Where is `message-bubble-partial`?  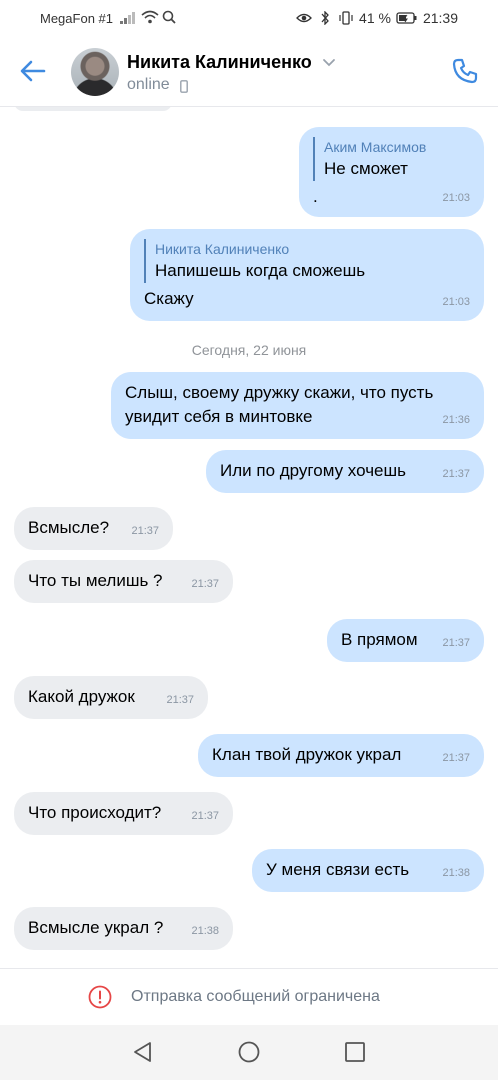 message-bubble-partial is located at coordinates (93, 109).